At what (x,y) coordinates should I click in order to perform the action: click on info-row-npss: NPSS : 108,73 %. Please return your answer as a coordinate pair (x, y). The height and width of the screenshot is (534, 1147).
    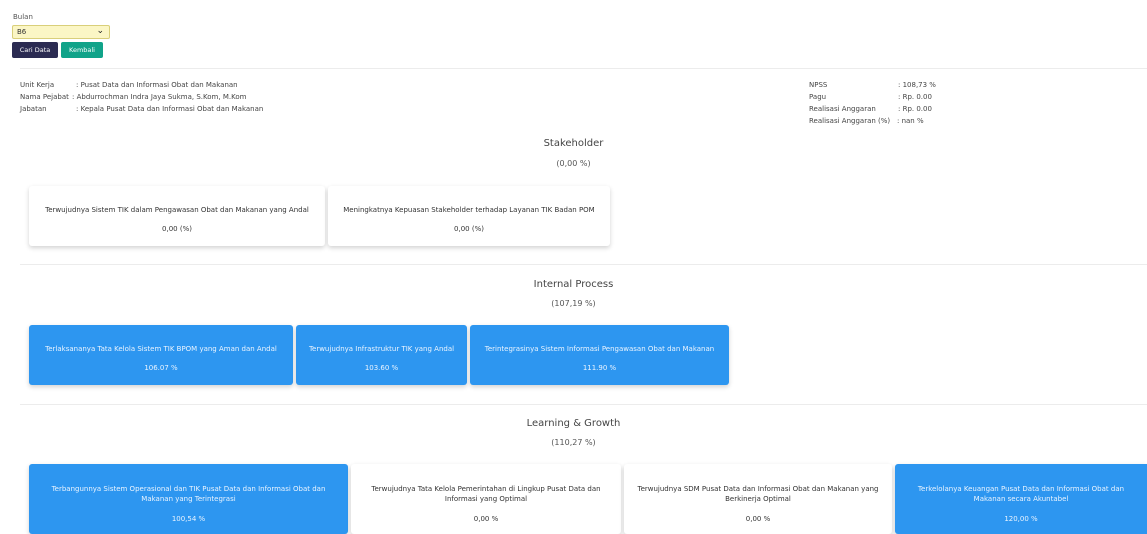
    Looking at the image, I should click on (909, 85).